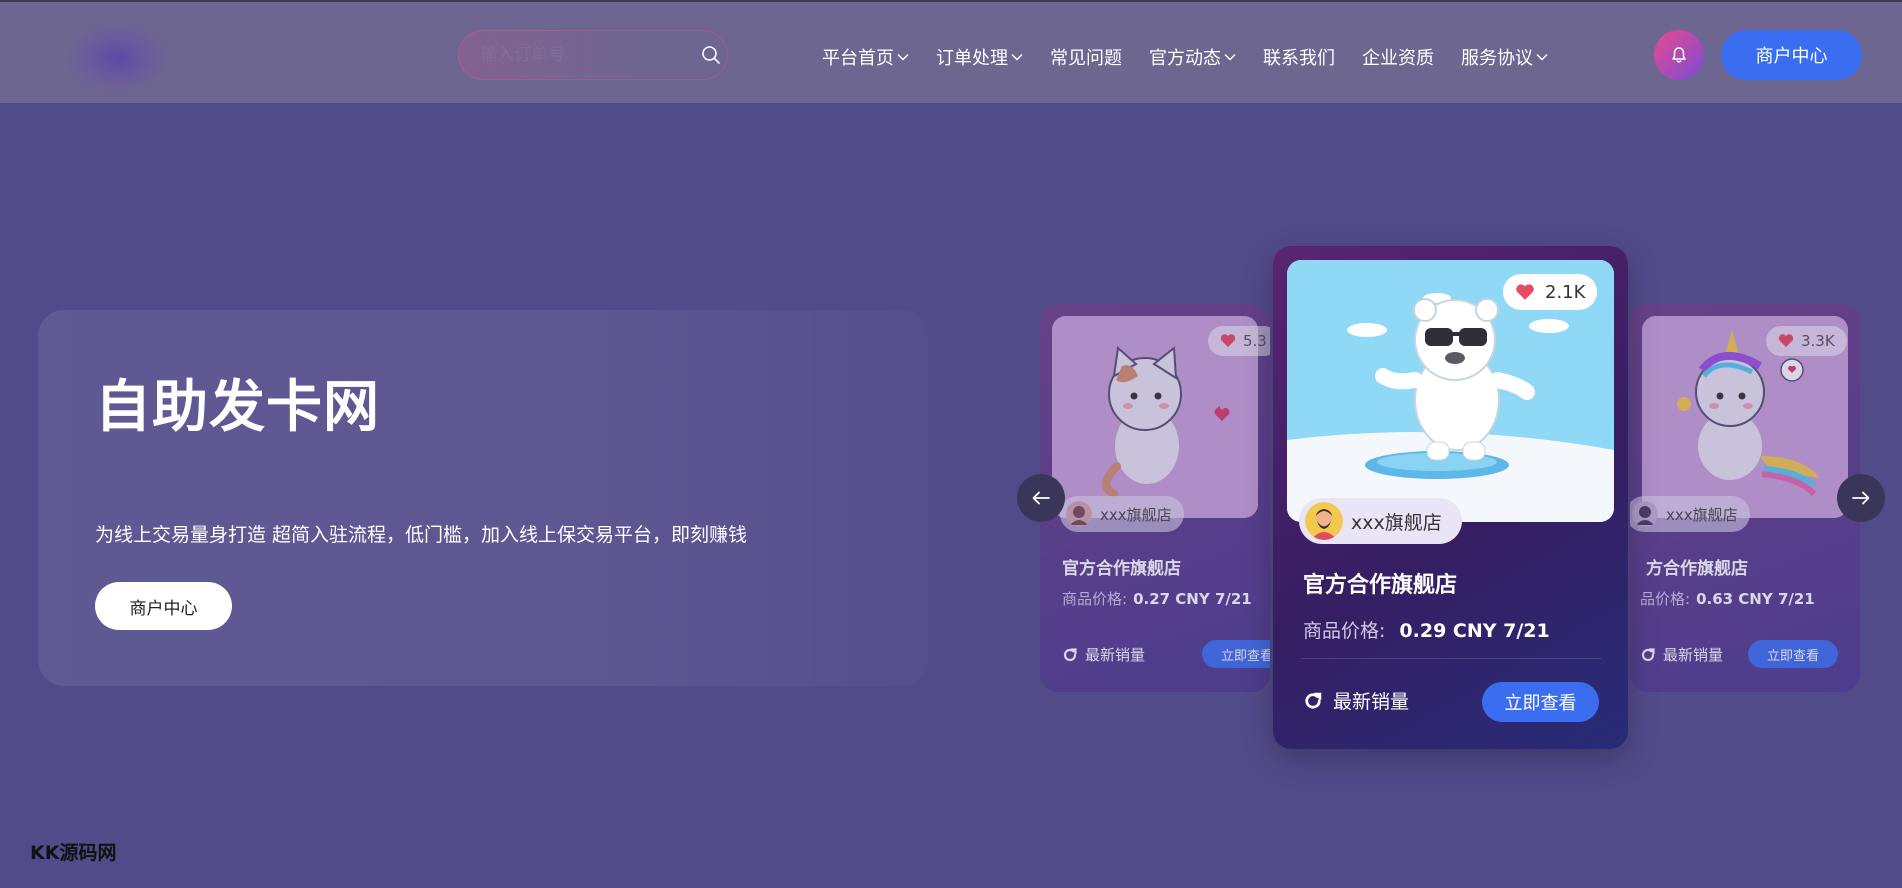 The width and height of the screenshot is (1902, 888). What do you see at coordinates (580, 55) in the screenshot?
I see `order-search-input` at bounding box center [580, 55].